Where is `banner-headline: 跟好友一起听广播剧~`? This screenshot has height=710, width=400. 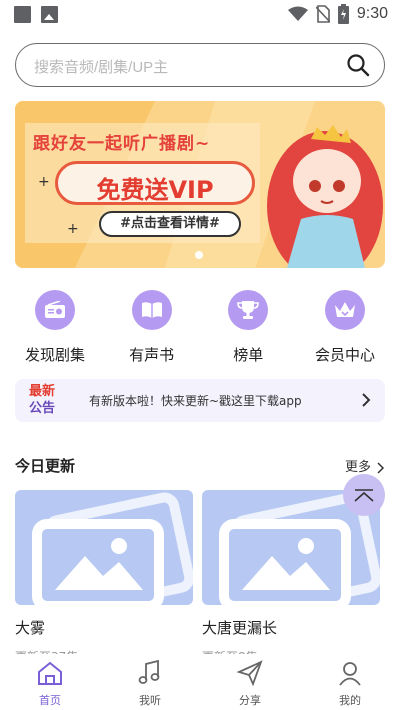
banner-headline: 跟好友一起听广播剧~ is located at coordinates (122, 144).